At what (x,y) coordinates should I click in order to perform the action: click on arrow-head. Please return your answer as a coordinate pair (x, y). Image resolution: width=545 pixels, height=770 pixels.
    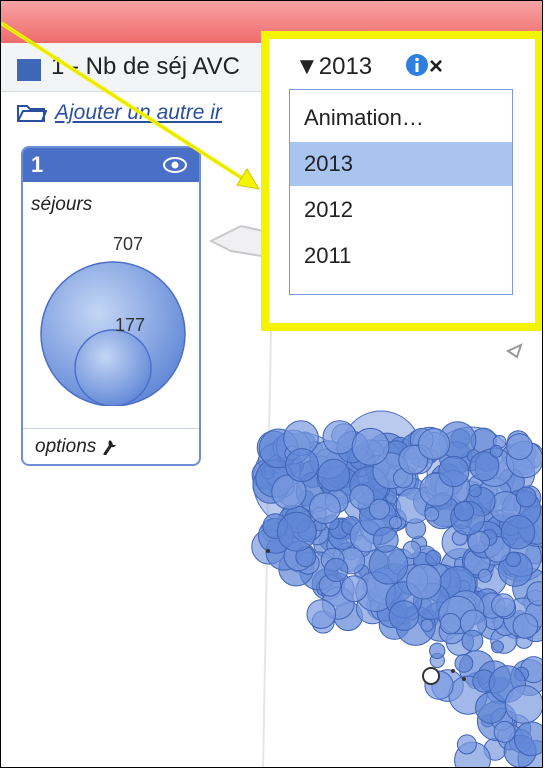
    Looking at the image, I should click on (248, 179).